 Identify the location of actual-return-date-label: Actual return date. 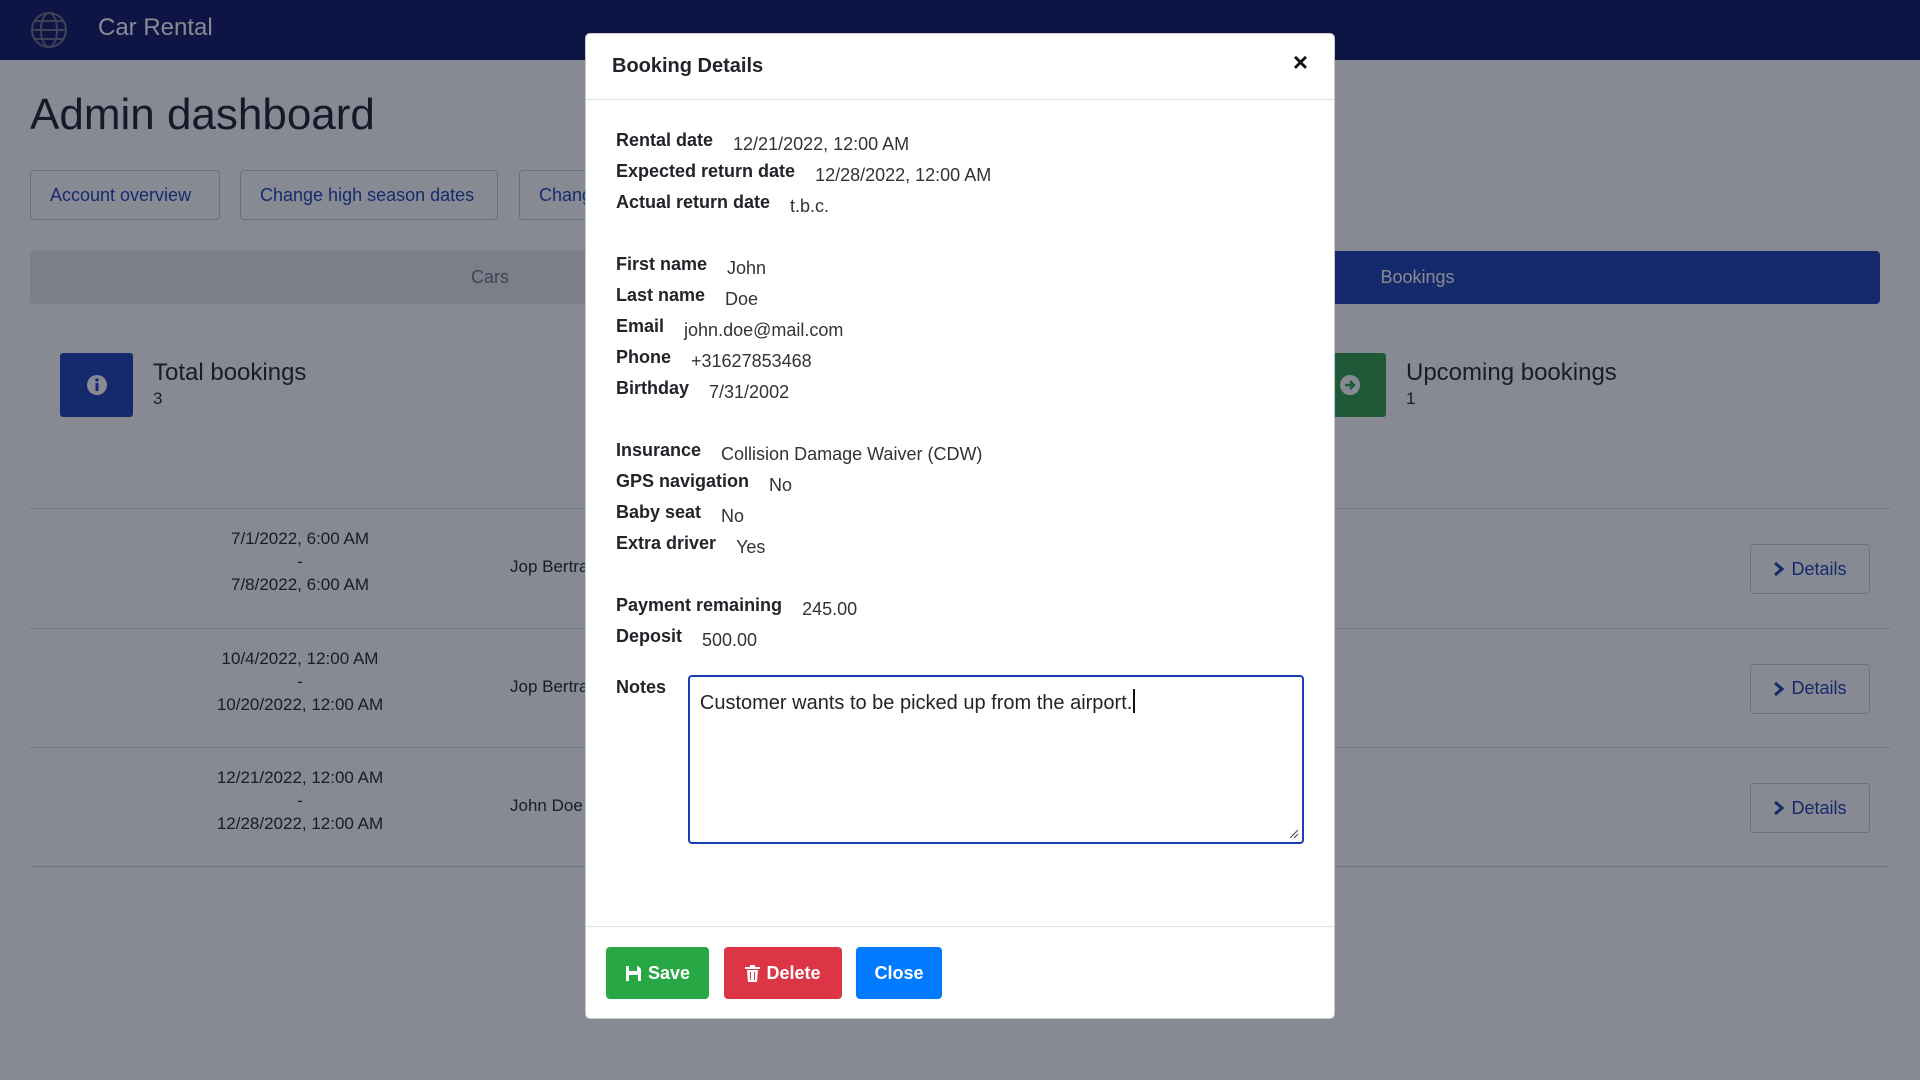
(693, 202).